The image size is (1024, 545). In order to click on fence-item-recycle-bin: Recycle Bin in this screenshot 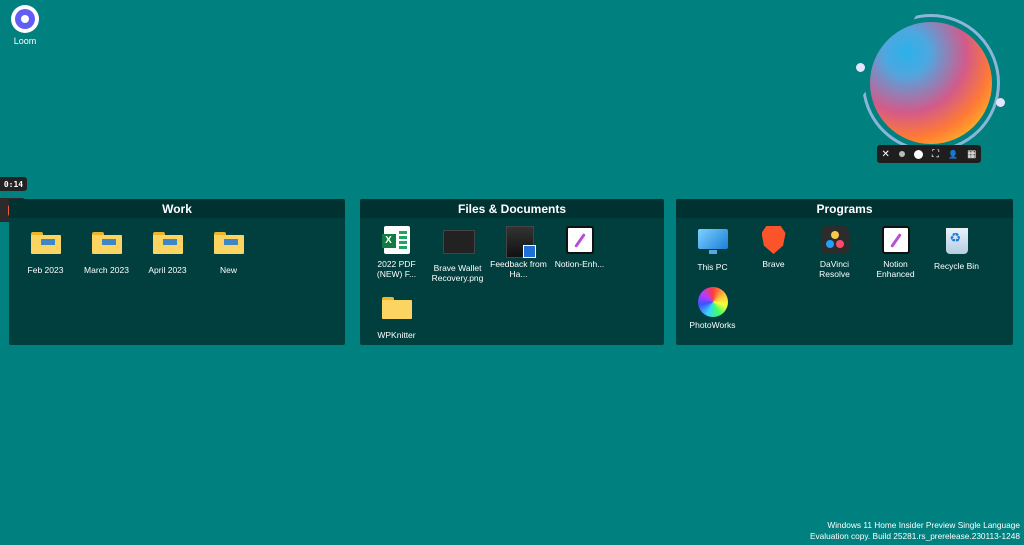, I will do `click(956, 252)`.